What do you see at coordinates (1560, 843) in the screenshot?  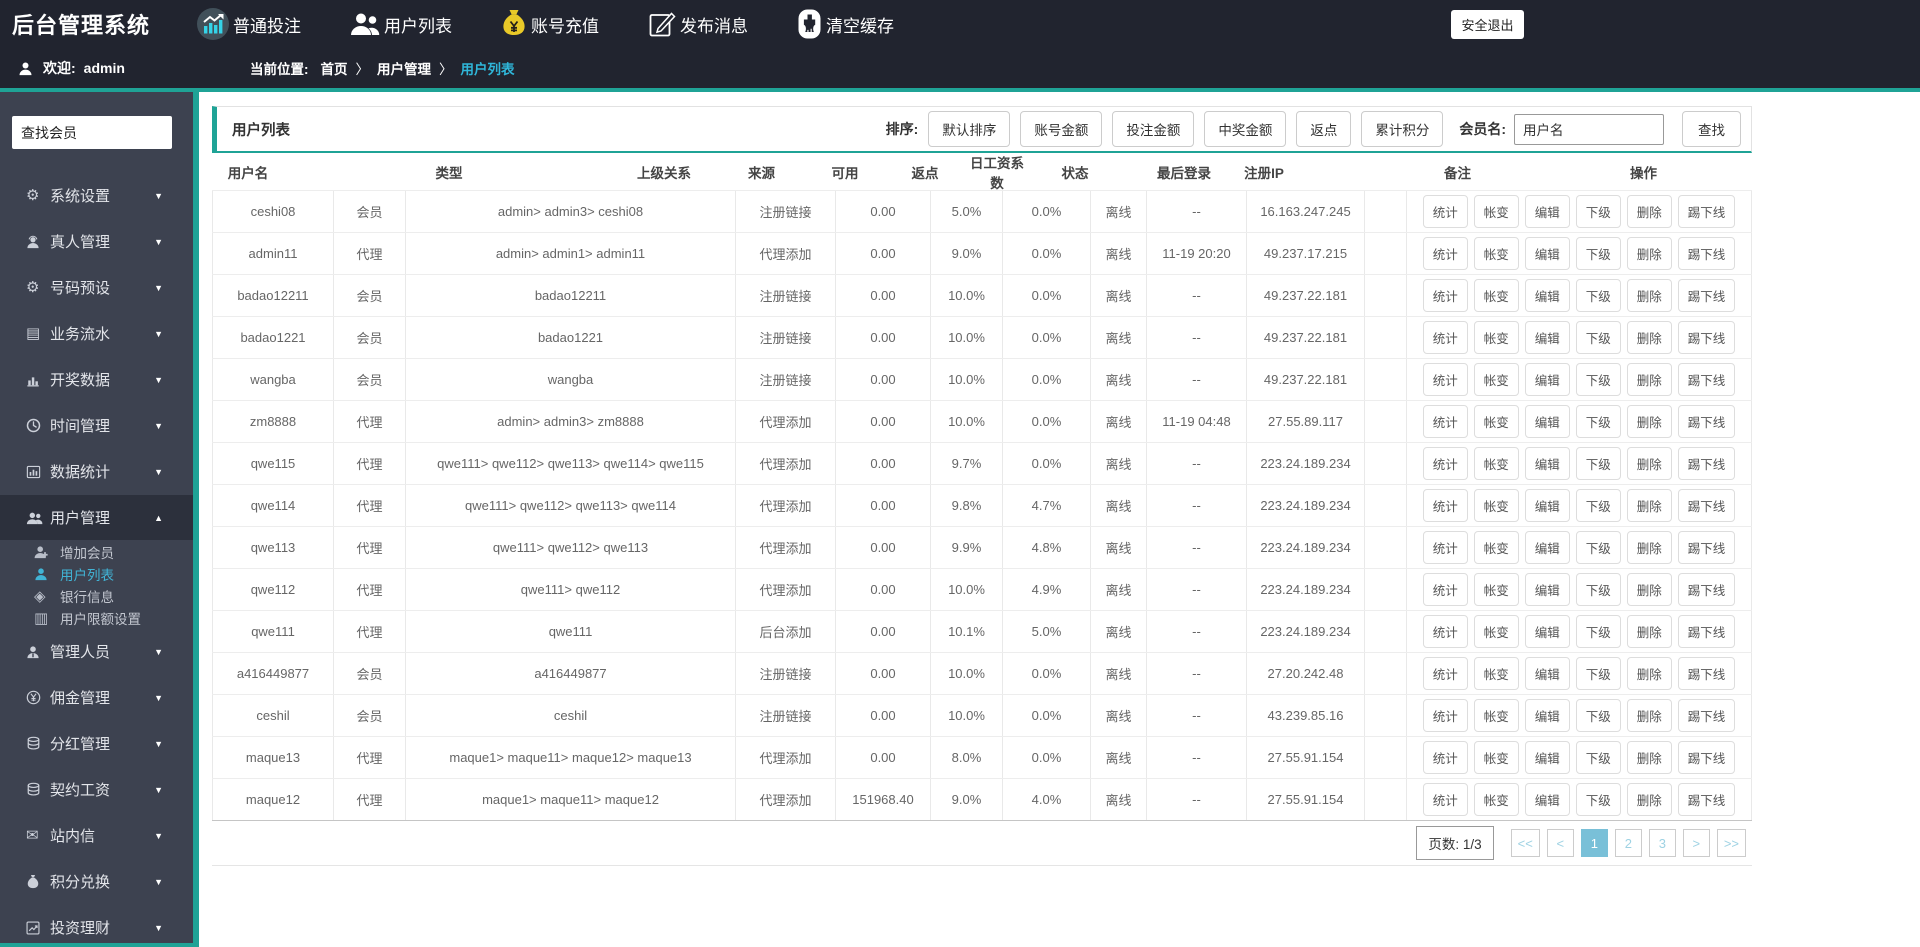 I see `page-button: <` at bounding box center [1560, 843].